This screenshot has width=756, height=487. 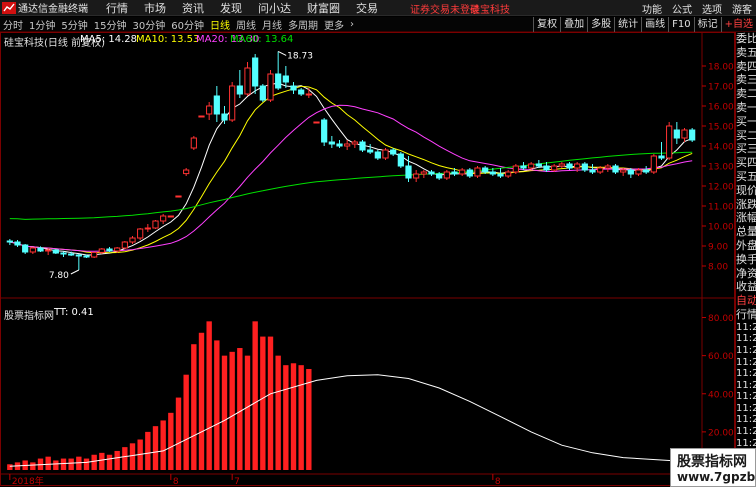 I want to click on period-15min: 15分钟, so click(x=110, y=24).